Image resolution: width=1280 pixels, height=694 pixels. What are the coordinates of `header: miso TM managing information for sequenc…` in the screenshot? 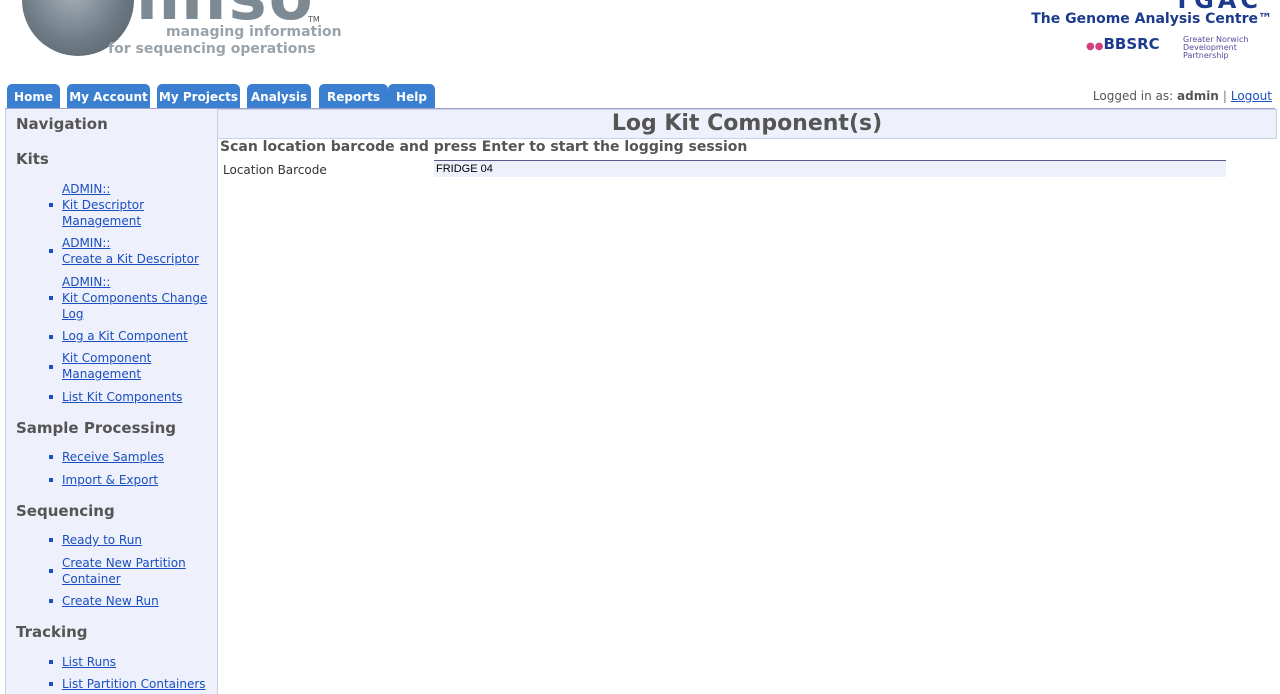 It's located at (640, 42).